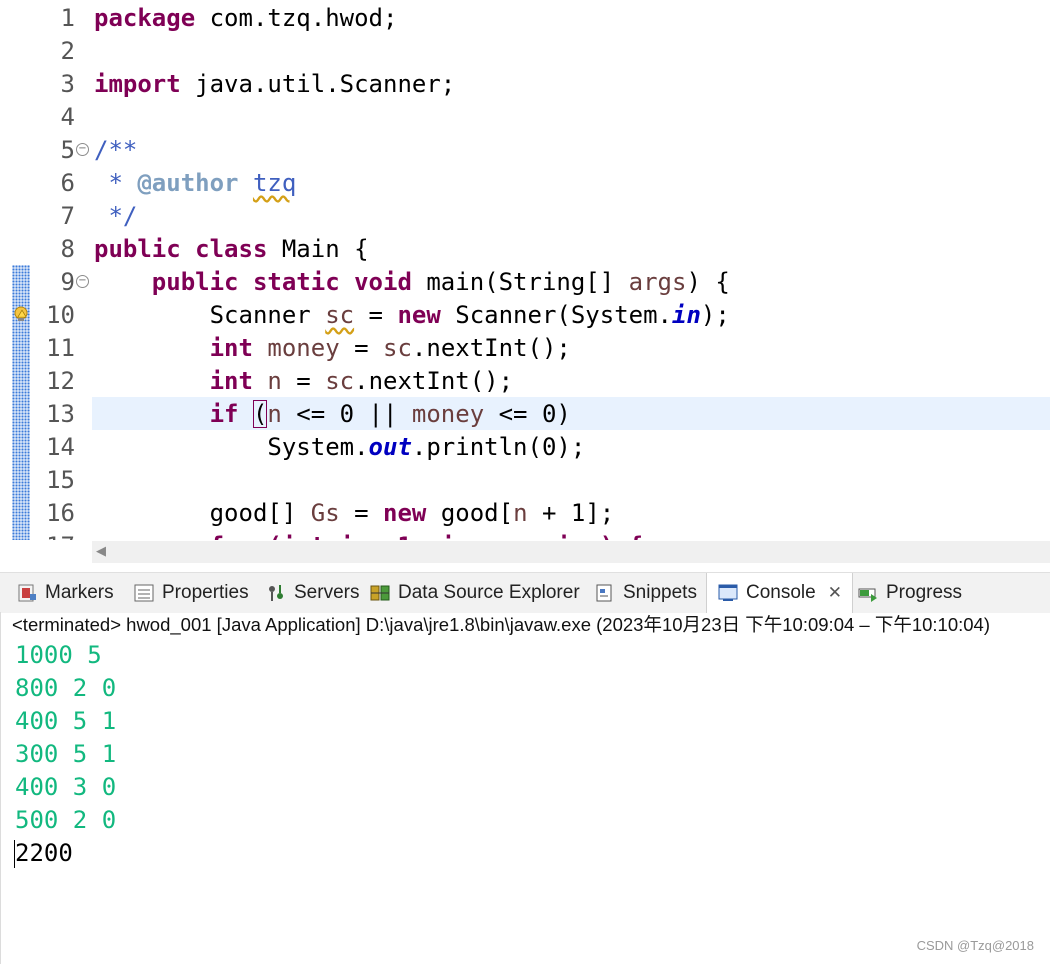  Describe the element at coordinates (67, 18) in the screenshot. I see `line-number: 1` at that location.